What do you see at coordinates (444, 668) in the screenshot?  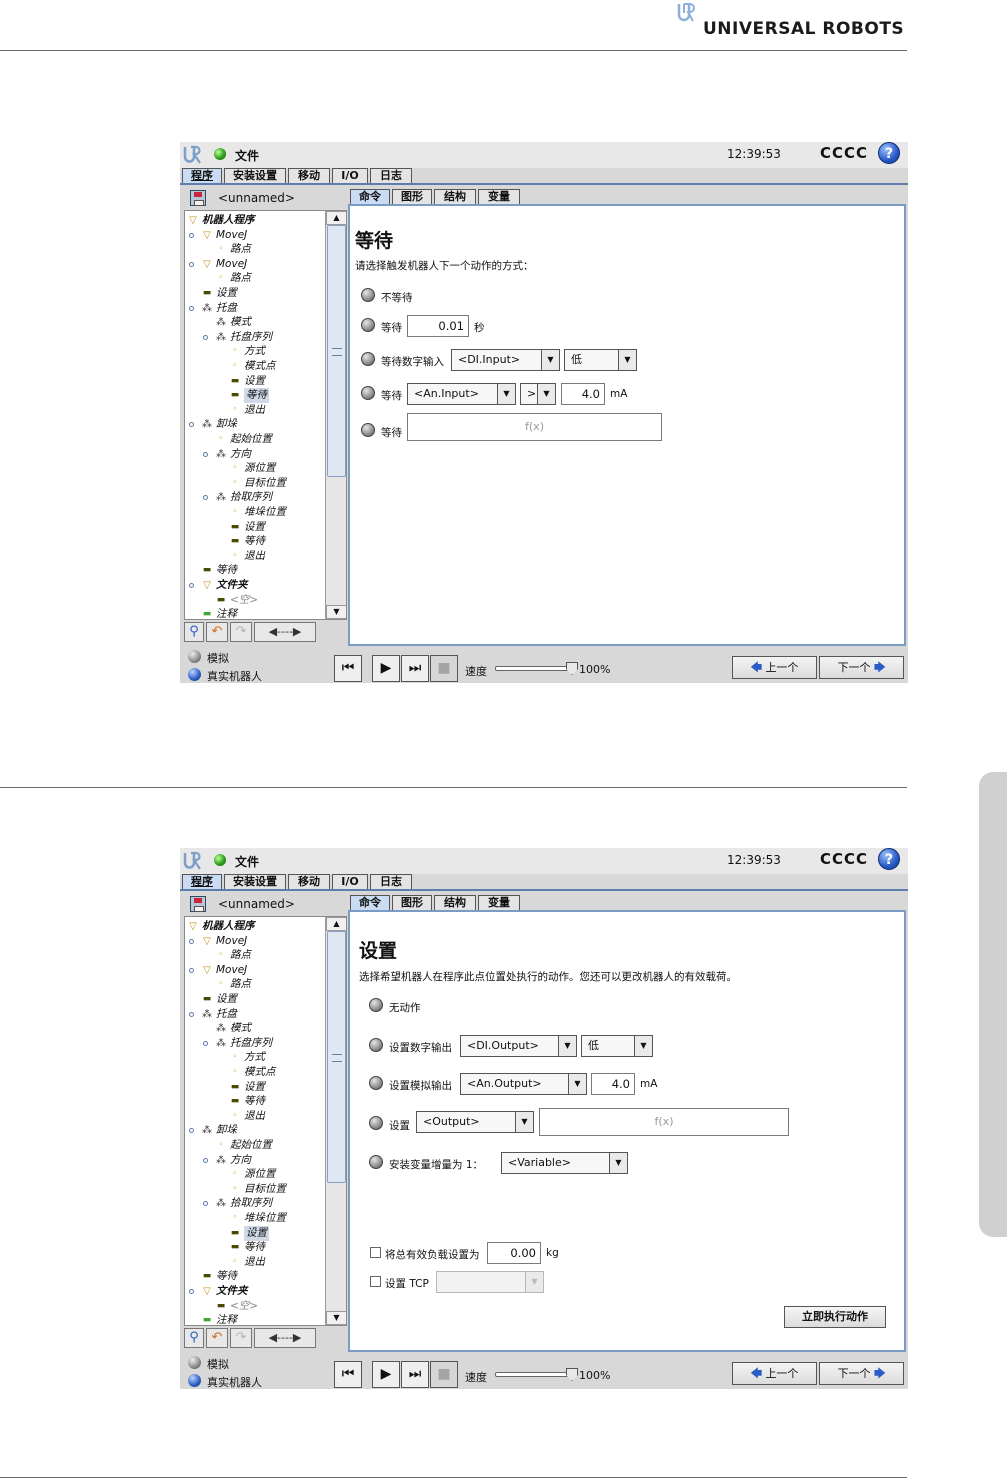 I see `stop-button: ■` at bounding box center [444, 668].